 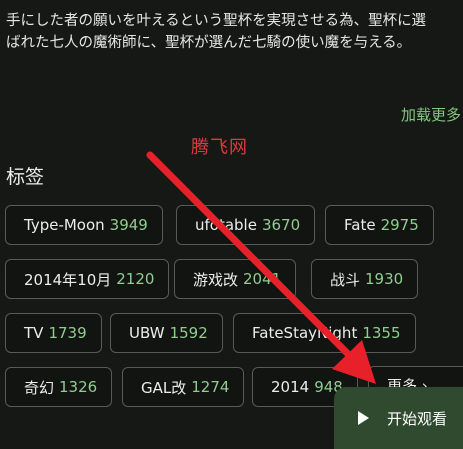 What do you see at coordinates (226, 225) in the screenshot?
I see `tag-name: ufotable` at bounding box center [226, 225].